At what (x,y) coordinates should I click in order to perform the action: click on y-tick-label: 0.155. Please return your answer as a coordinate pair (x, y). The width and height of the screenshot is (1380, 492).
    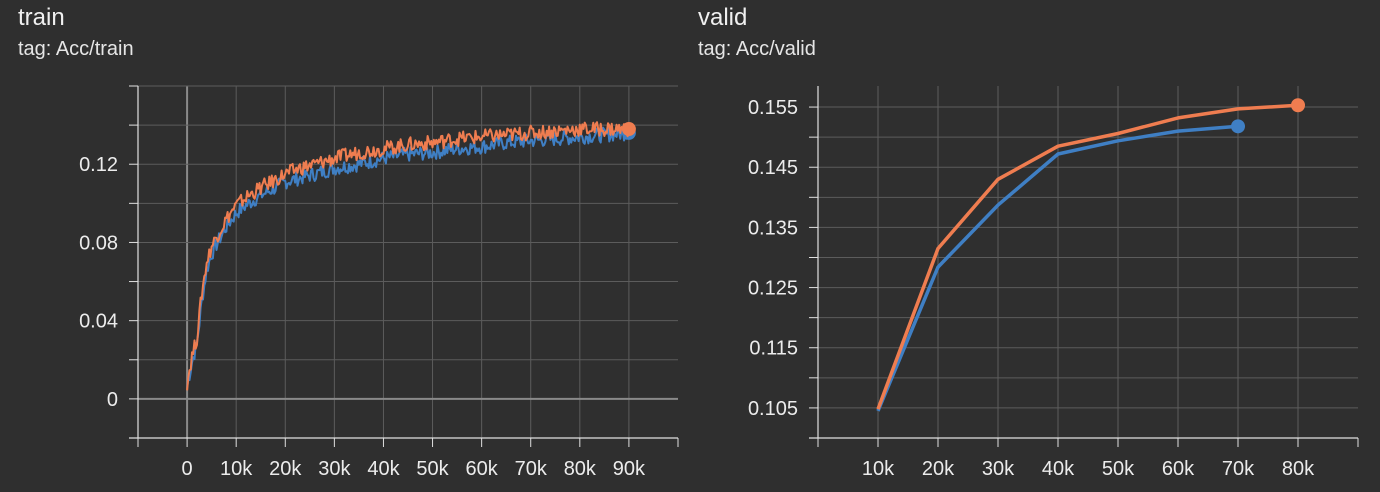
    Looking at the image, I should click on (773, 108).